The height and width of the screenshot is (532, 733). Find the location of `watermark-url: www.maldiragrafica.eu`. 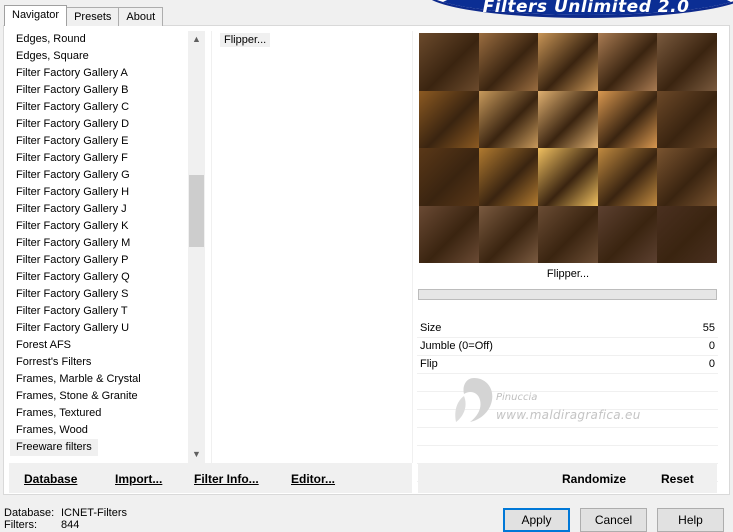

watermark-url: www.maldiragrafica.eu is located at coordinates (568, 415).